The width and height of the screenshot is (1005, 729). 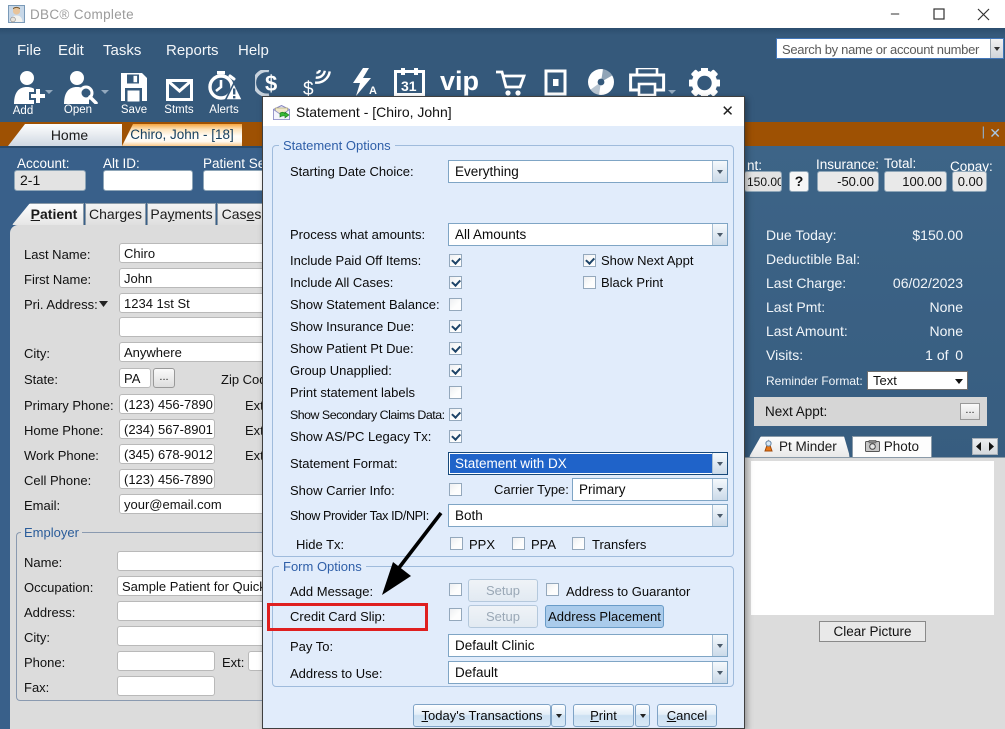 What do you see at coordinates (373, 90) in the screenshot?
I see `svg-text: A` at bounding box center [373, 90].